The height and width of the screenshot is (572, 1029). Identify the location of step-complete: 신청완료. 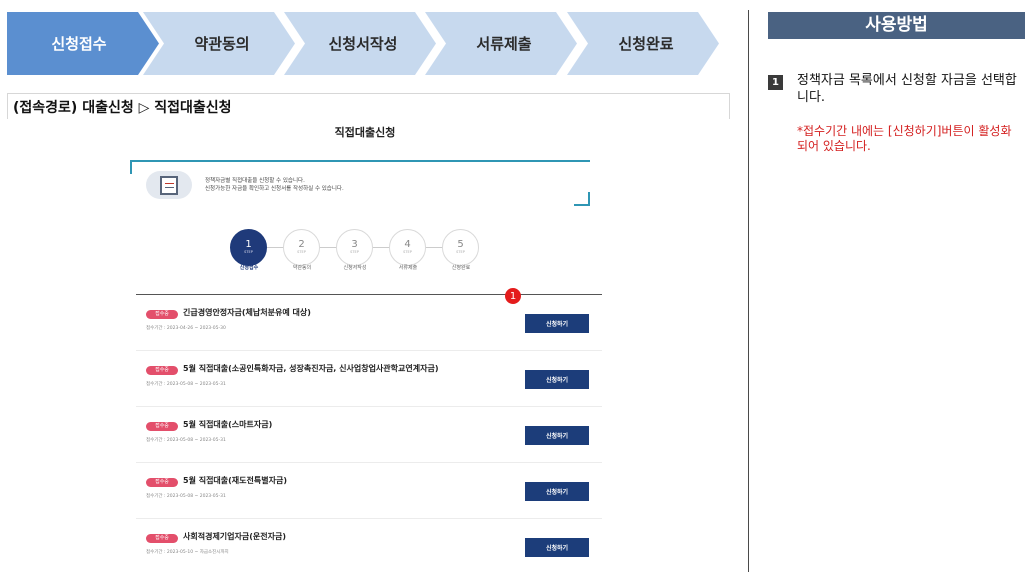
(643, 43).